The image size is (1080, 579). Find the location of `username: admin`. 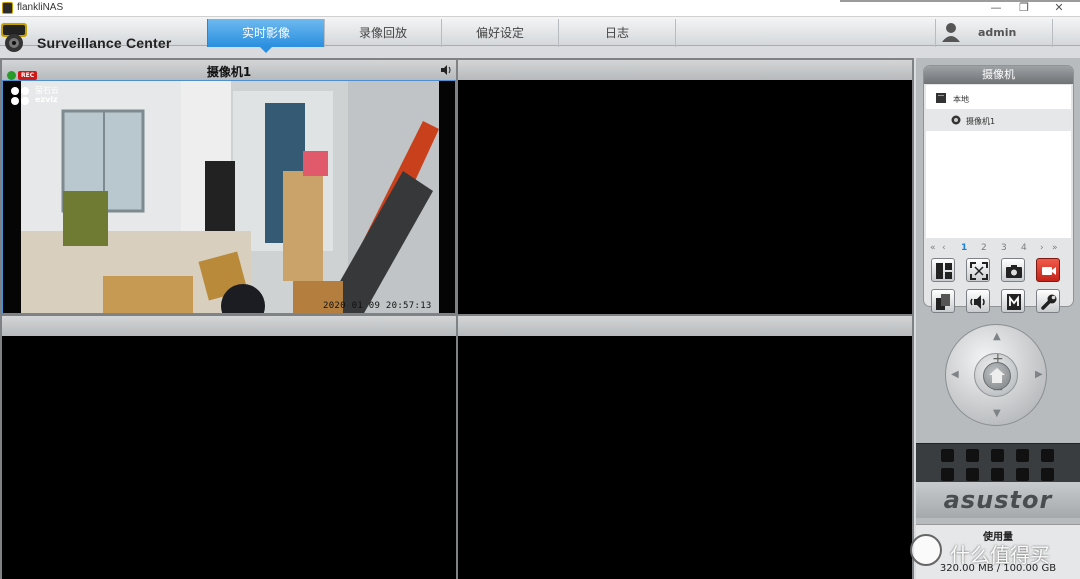

username: admin is located at coordinates (997, 32).